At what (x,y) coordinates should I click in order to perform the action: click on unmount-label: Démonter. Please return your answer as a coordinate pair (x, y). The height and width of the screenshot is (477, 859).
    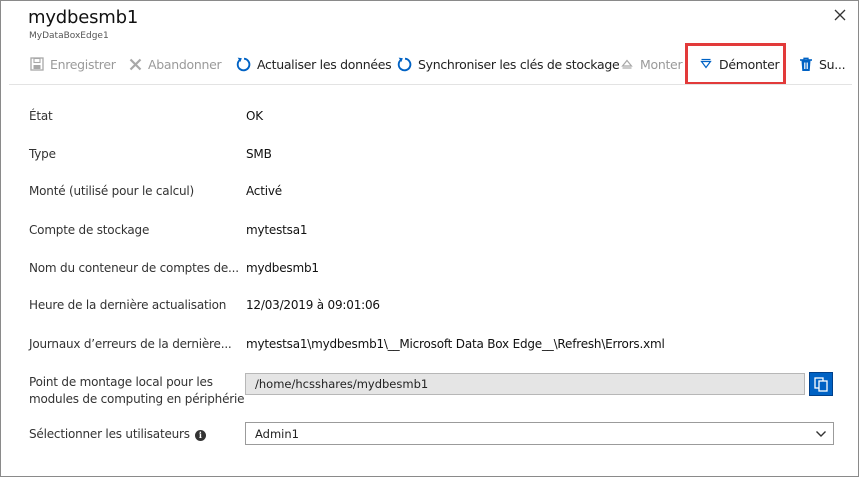
    Looking at the image, I should click on (749, 64).